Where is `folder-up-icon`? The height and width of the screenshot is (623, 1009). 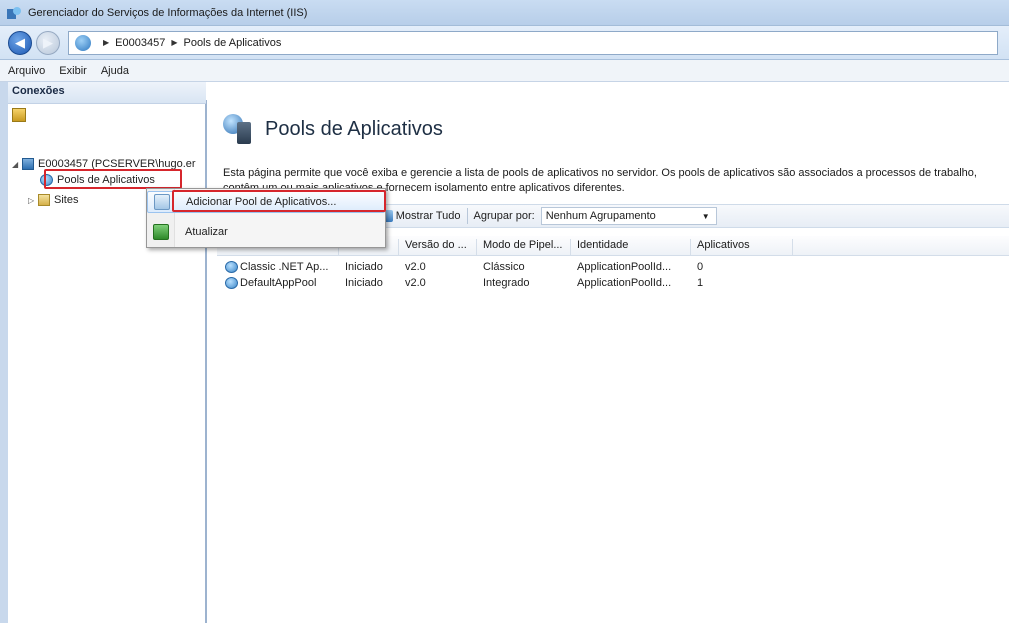
folder-up-icon is located at coordinates (19, 115).